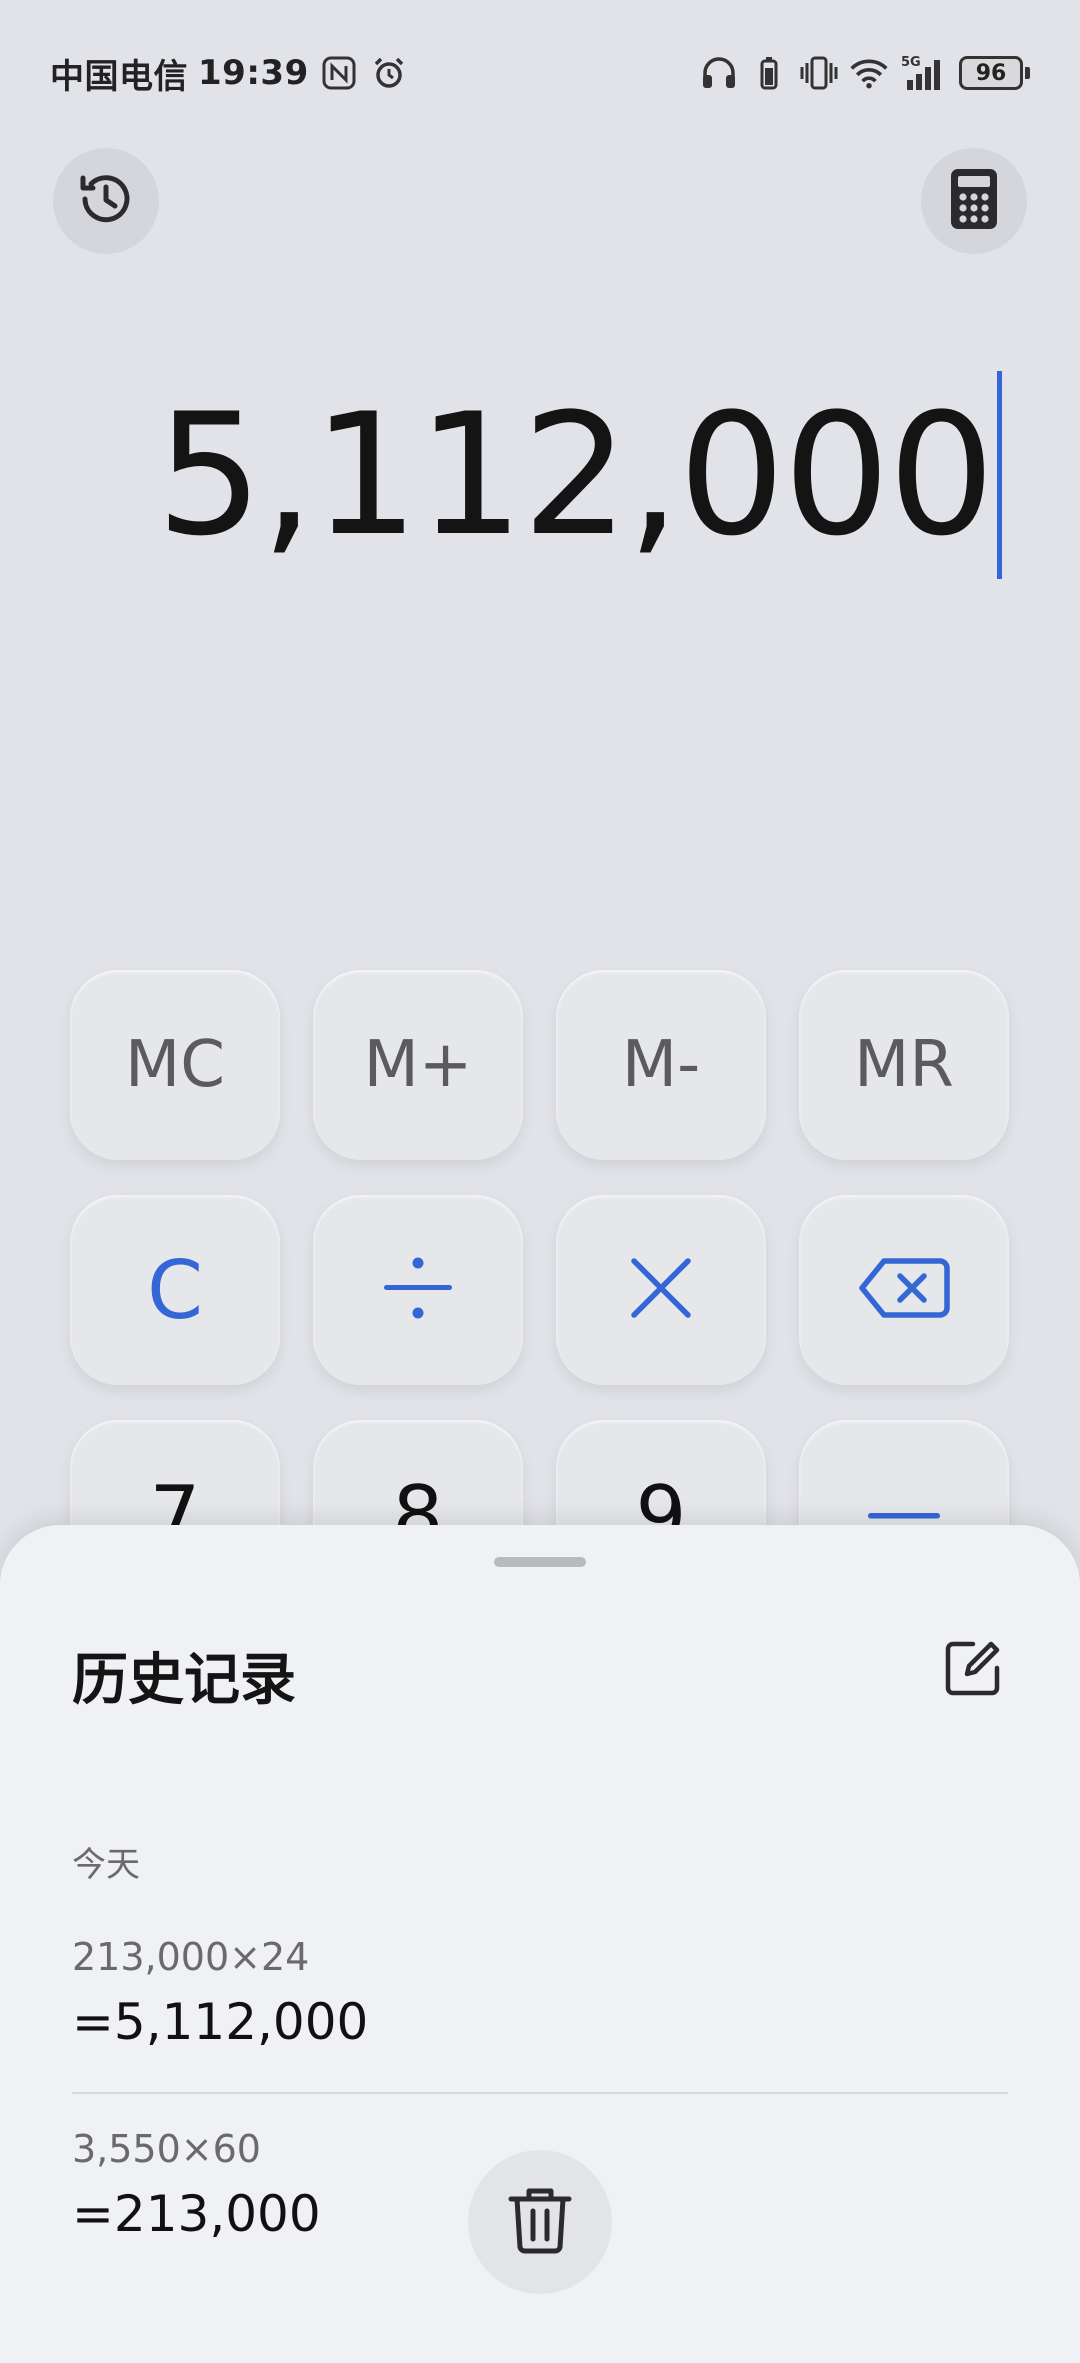 The width and height of the screenshot is (1080, 2363). I want to click on key-label: C, so click(175, 1290).